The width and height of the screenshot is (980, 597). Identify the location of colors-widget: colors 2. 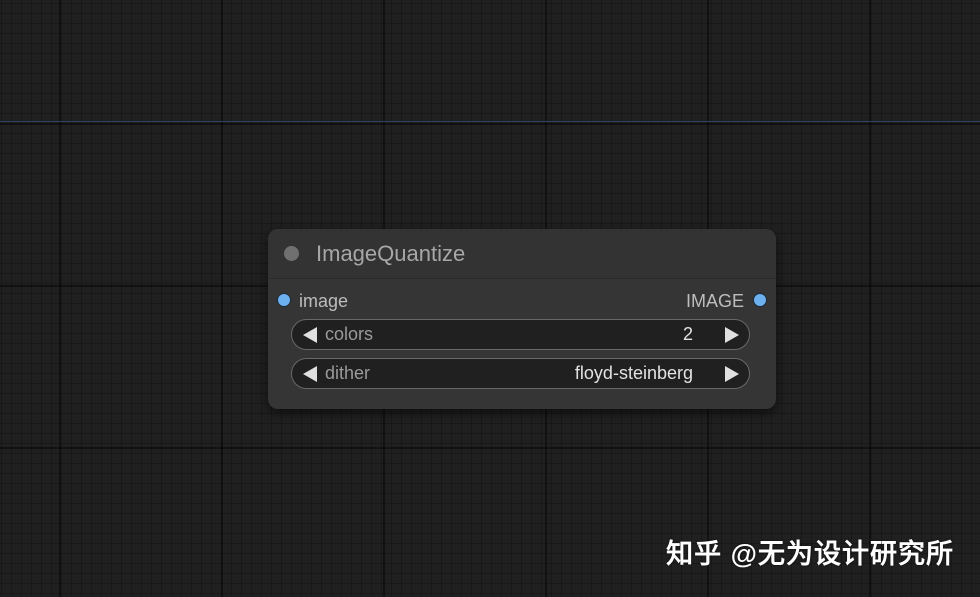
(520, 334).